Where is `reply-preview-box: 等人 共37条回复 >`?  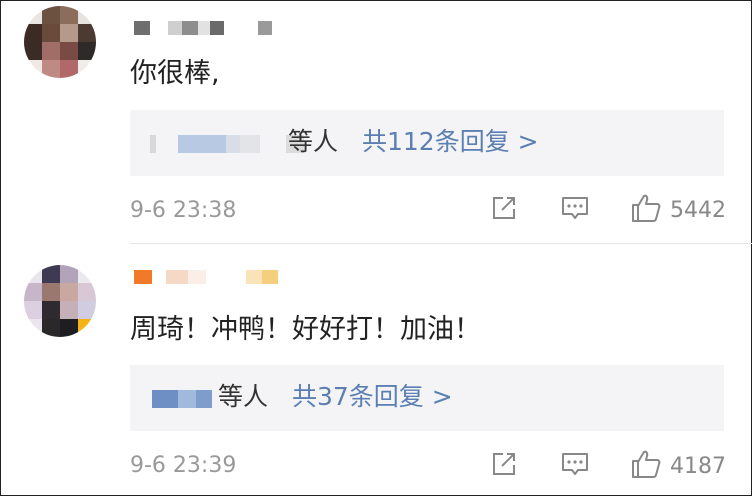
reply-preview-box: 等人 共37条回复 > is located at coordinates (427, 398).